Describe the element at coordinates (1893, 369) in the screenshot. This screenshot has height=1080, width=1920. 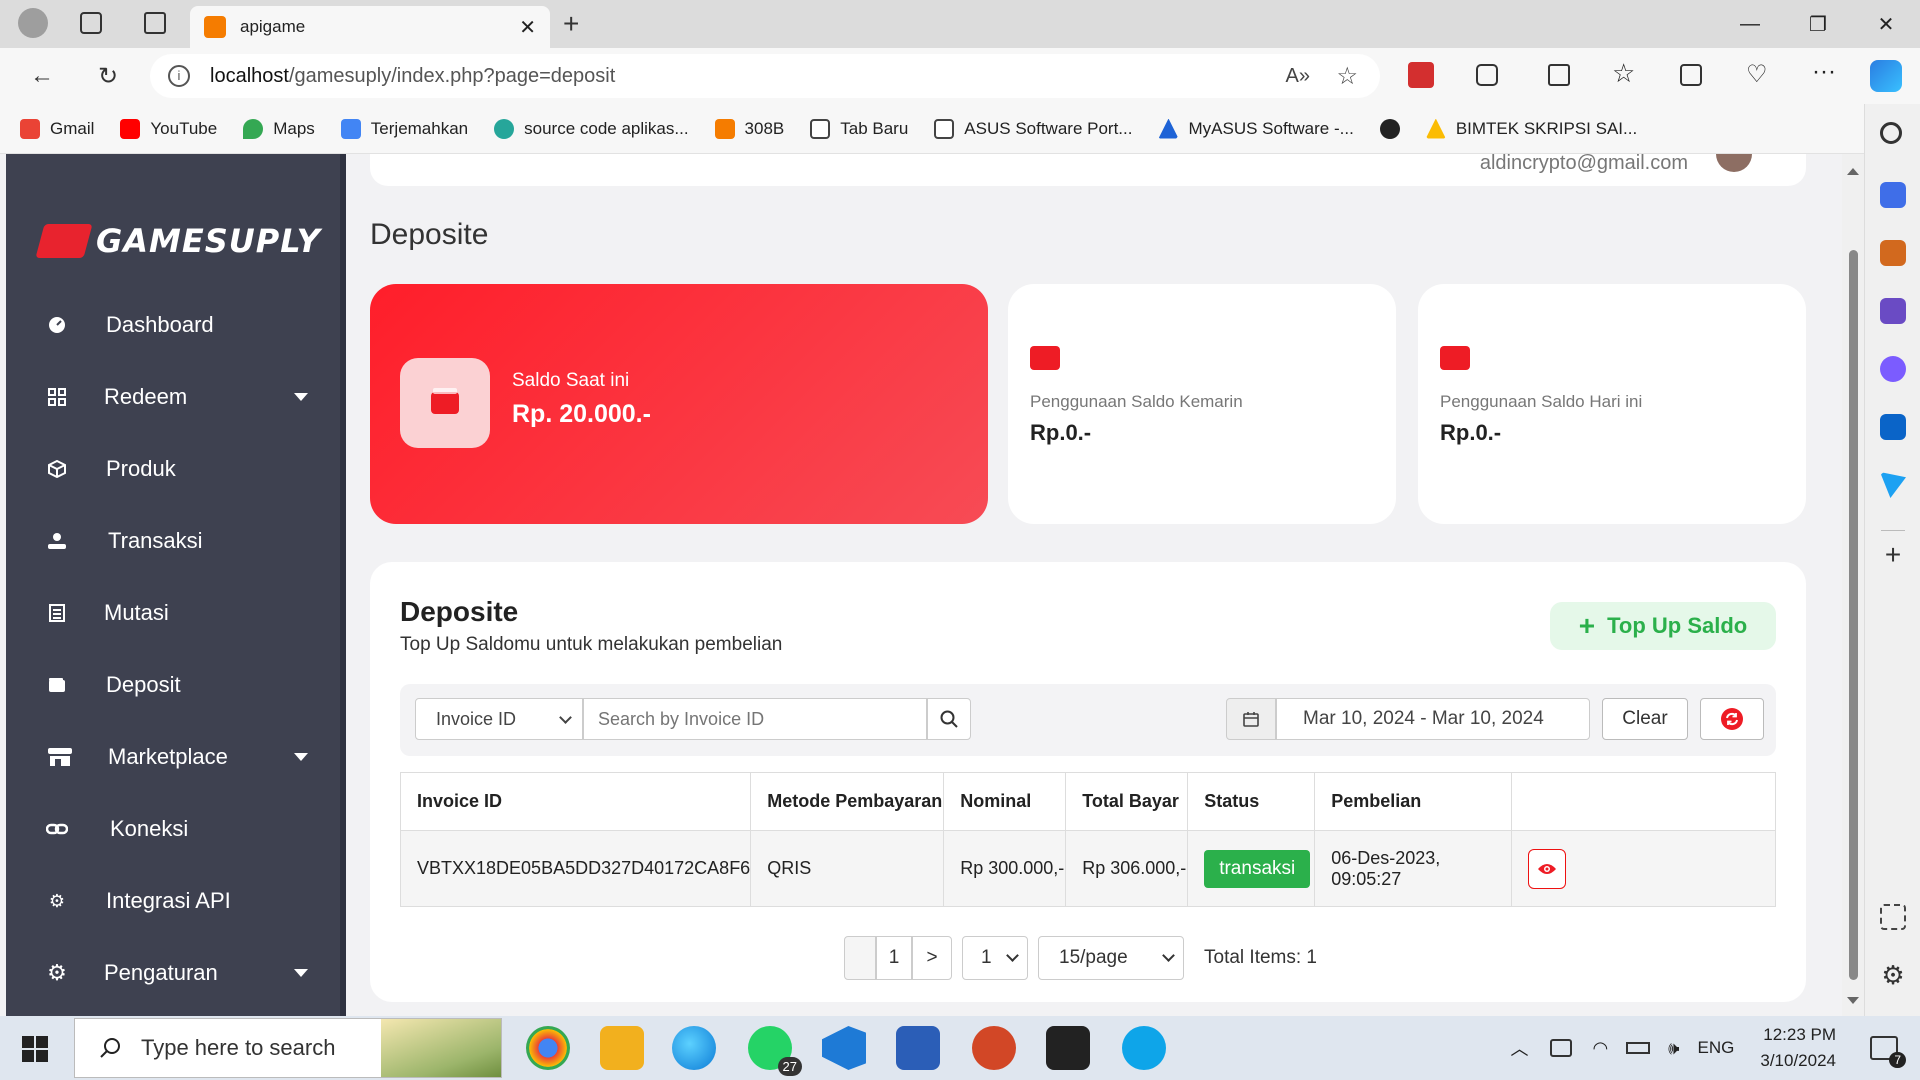
I see `microsoft365-icon` at that location.